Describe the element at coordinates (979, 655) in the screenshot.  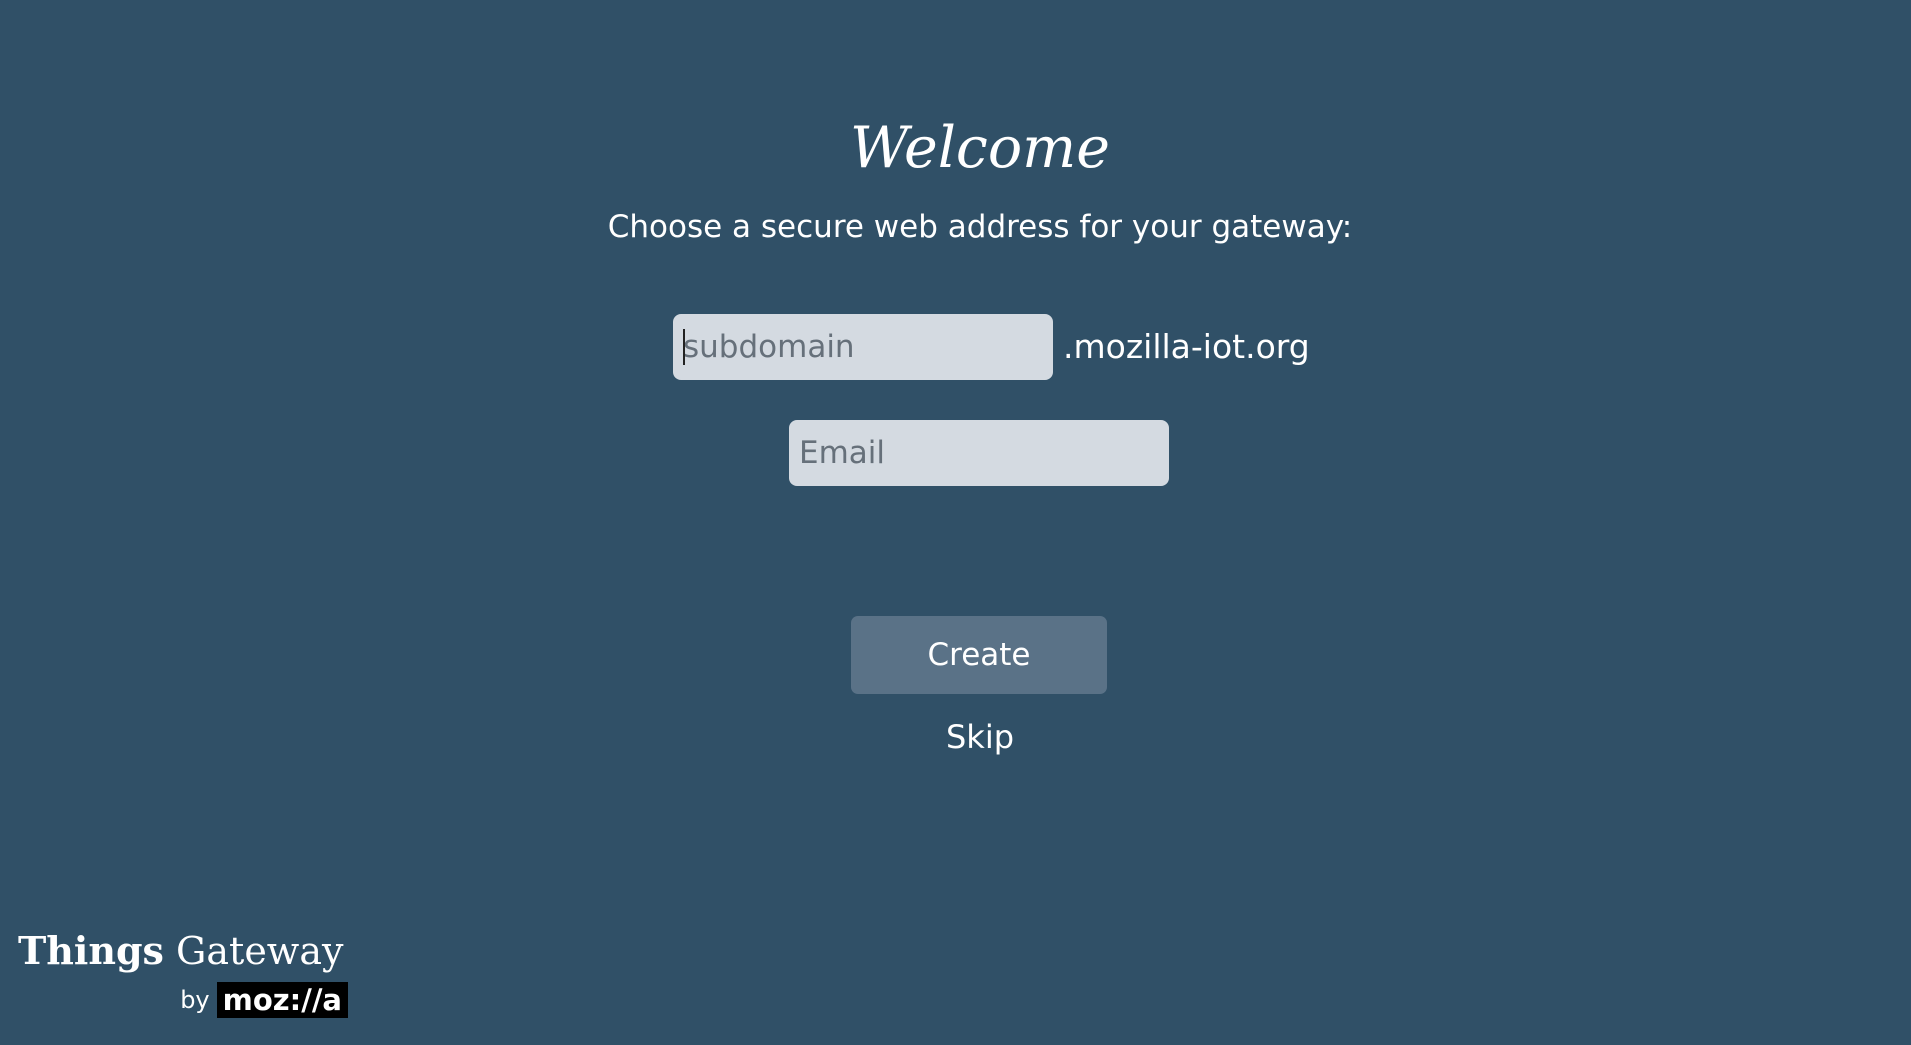
I see `create-button: Create` at that location.